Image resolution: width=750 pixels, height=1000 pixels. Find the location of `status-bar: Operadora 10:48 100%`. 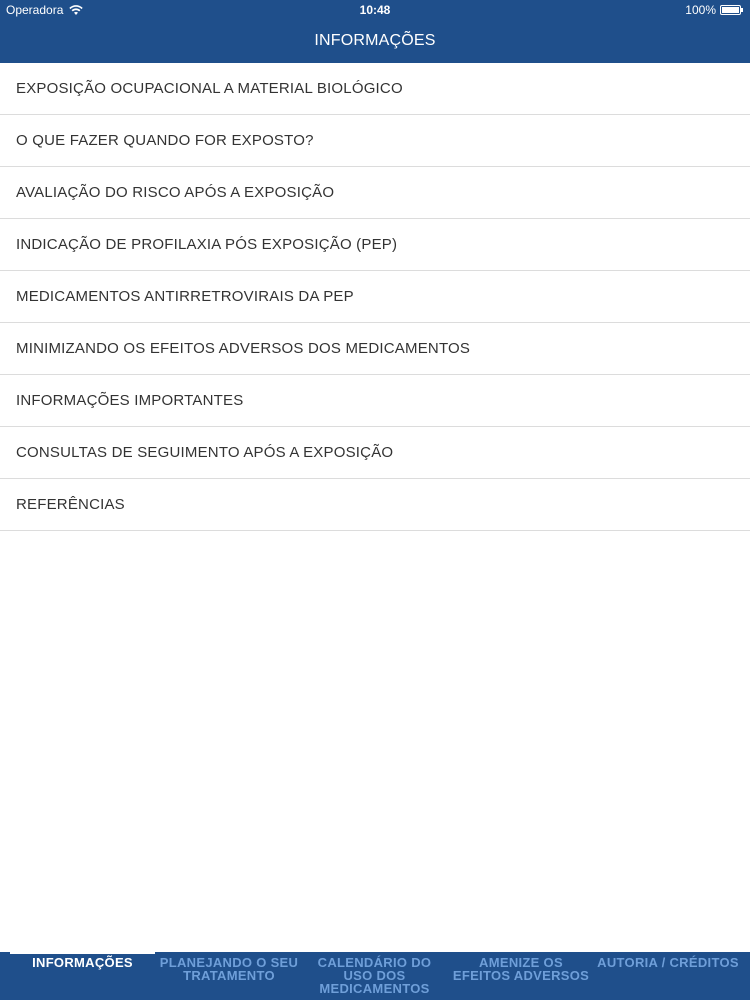

status-bar: Operadora 10:48 100% is located at coordinates (375, 10).